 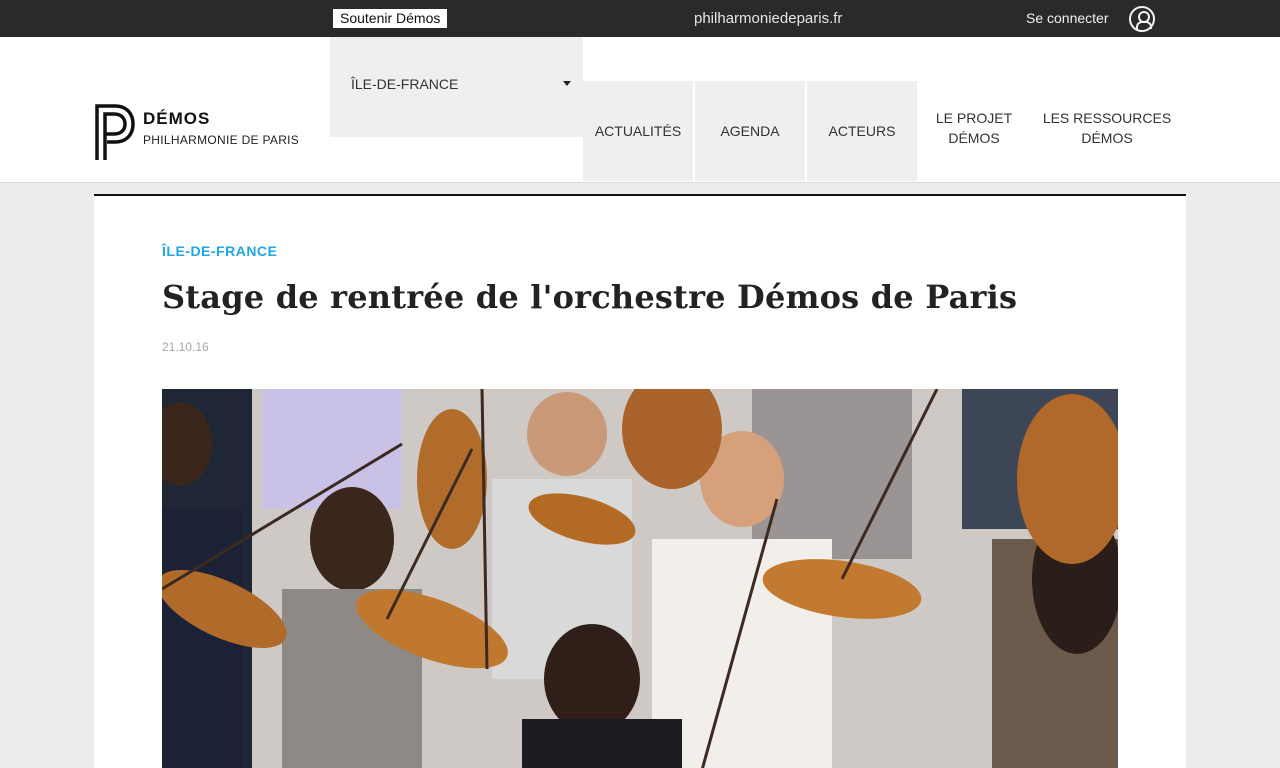 I want to click on brand-subtitle: PHILHARMONIE DE PARIS, so click(x=221, y=140).